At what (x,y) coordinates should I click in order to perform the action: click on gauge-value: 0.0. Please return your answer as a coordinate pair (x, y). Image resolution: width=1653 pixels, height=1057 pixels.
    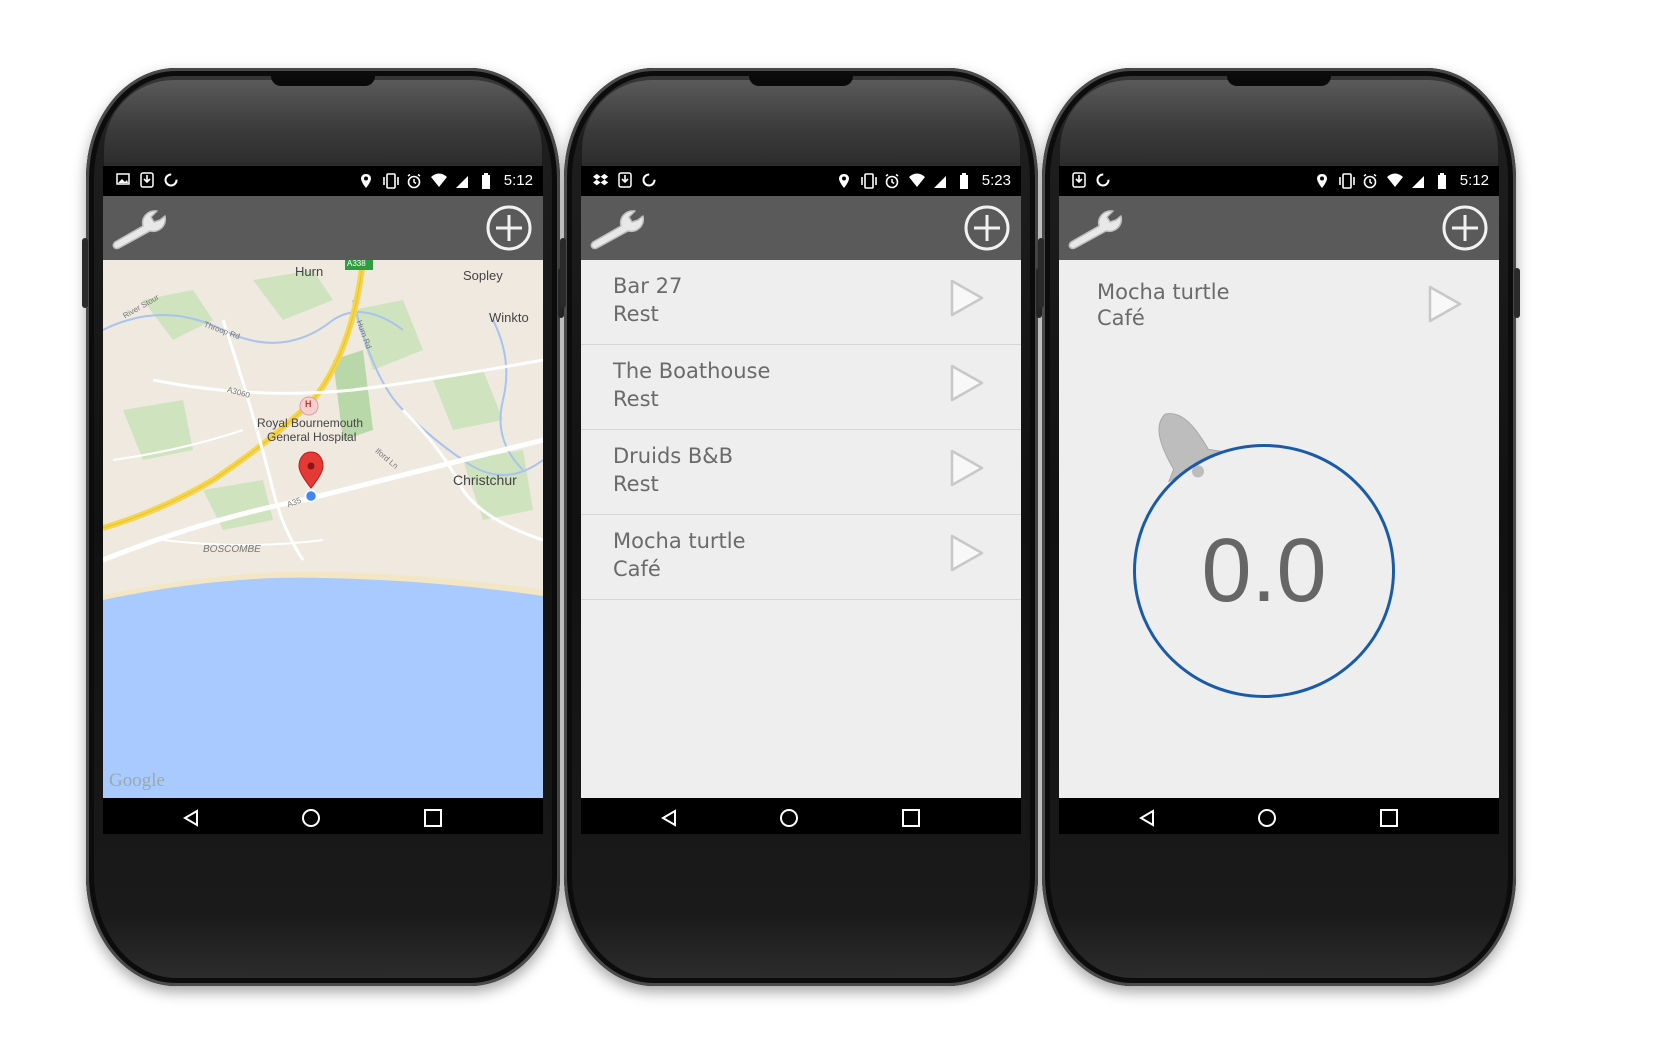
    Looking at the image, I should click on (1264, 571).